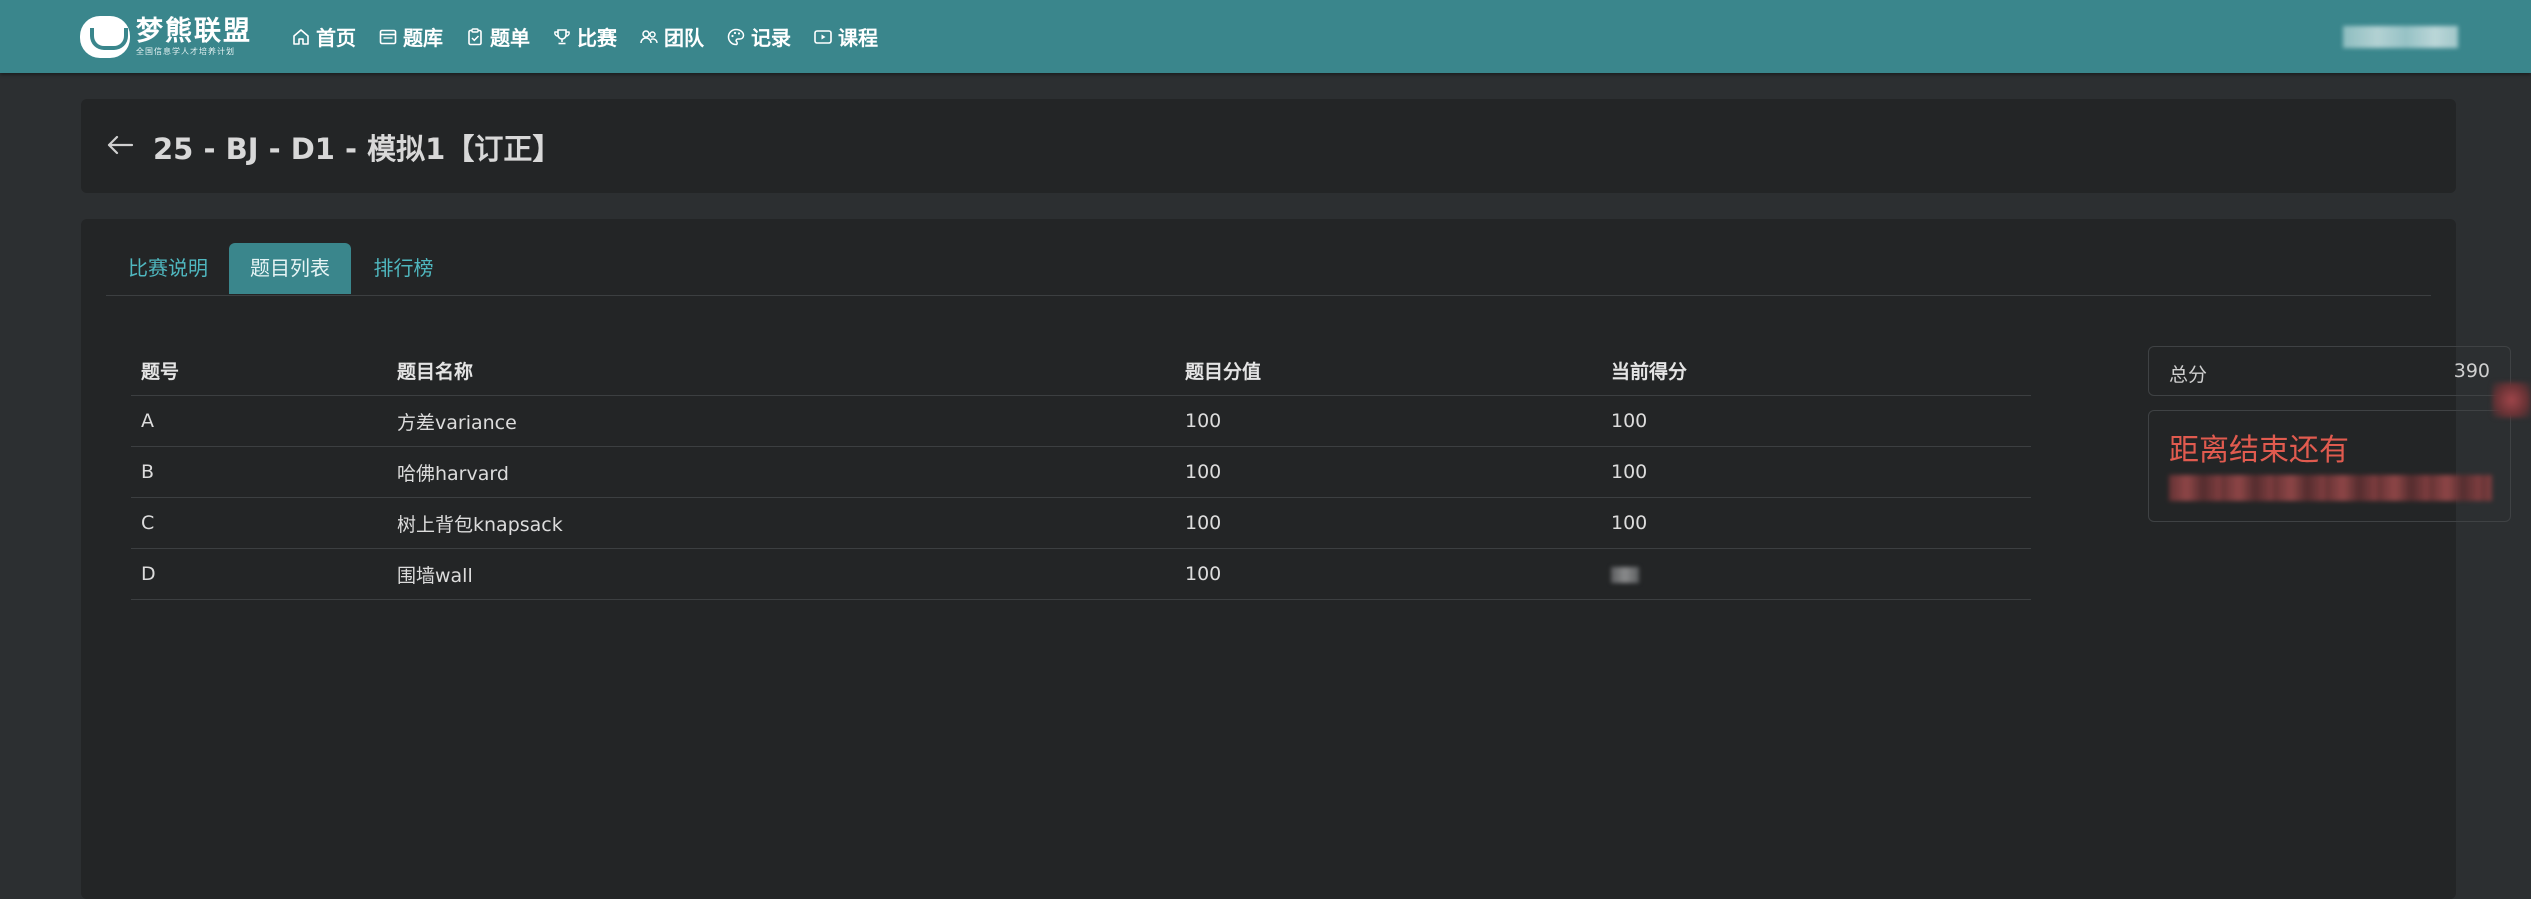 This screenshot has height=899, width=2531. Describe the element at coordinates (120, 145) in the screenshot. I see `back-arrow-icon` at that location.